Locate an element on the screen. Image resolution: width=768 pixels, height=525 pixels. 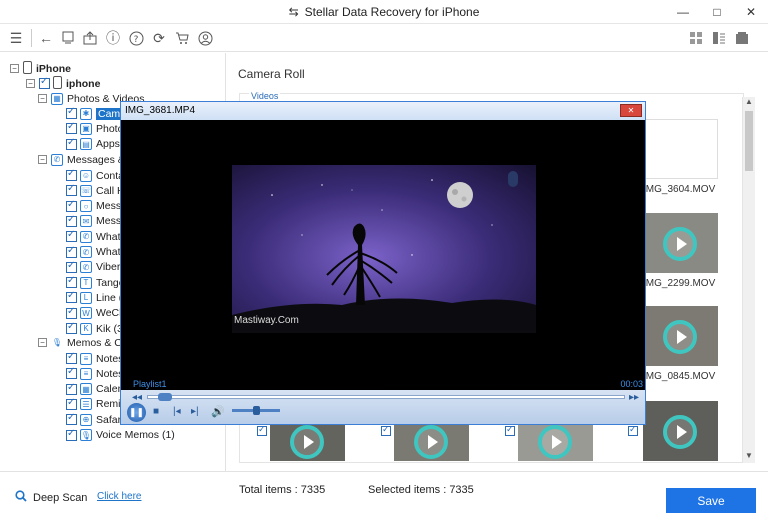
cart-icon is located at coordinates (182, 38).